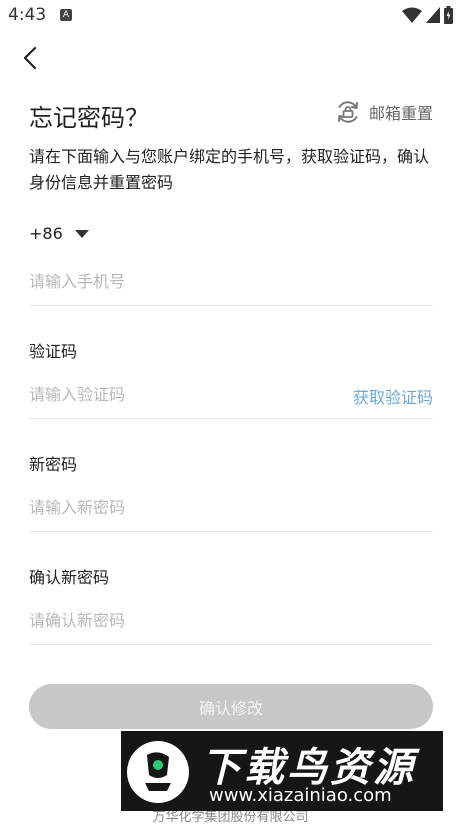 The image size is (461, 825). I want to click on phone-input, so click(179, 281).